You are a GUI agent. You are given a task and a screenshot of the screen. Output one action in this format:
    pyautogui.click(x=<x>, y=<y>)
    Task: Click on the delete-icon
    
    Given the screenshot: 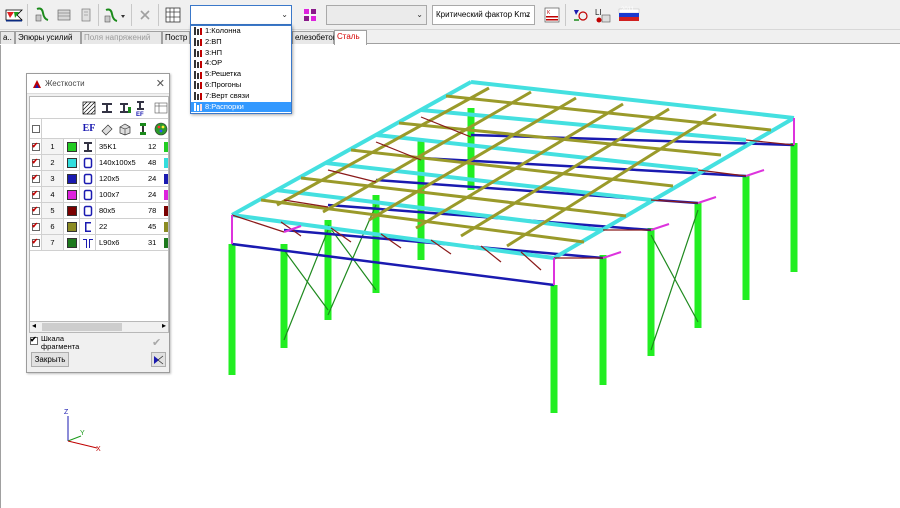 What is the action you would take?
    pyautogui.click(x=145, y=15)
    